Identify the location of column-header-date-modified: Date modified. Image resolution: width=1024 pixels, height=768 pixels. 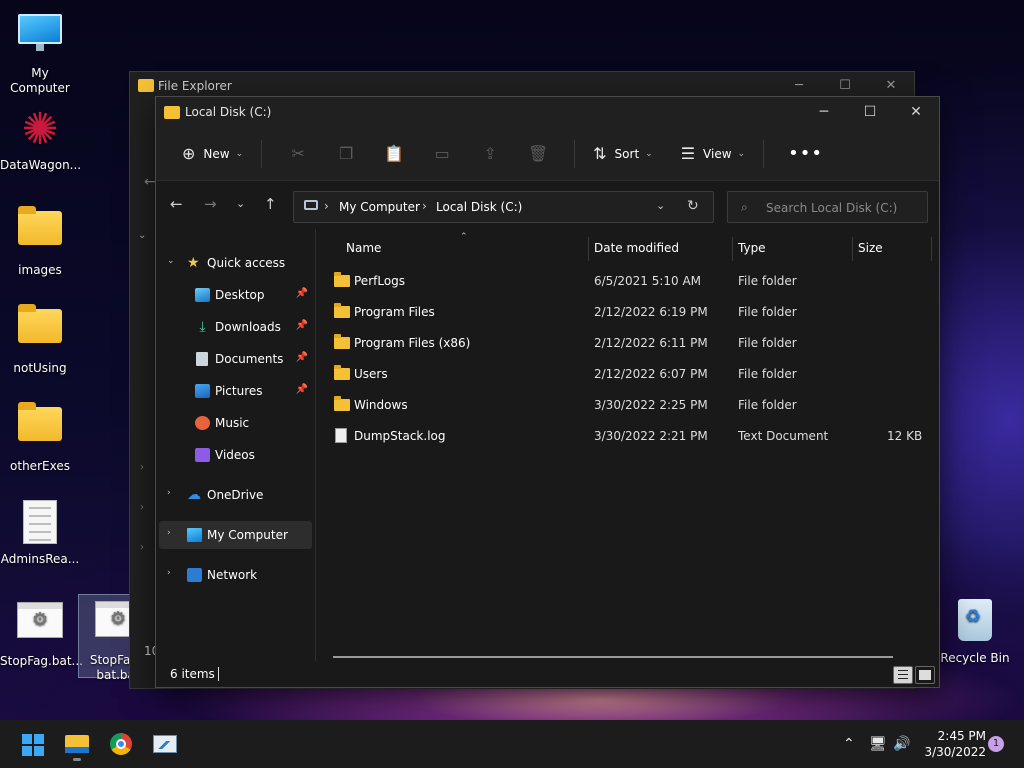
(636, 253).